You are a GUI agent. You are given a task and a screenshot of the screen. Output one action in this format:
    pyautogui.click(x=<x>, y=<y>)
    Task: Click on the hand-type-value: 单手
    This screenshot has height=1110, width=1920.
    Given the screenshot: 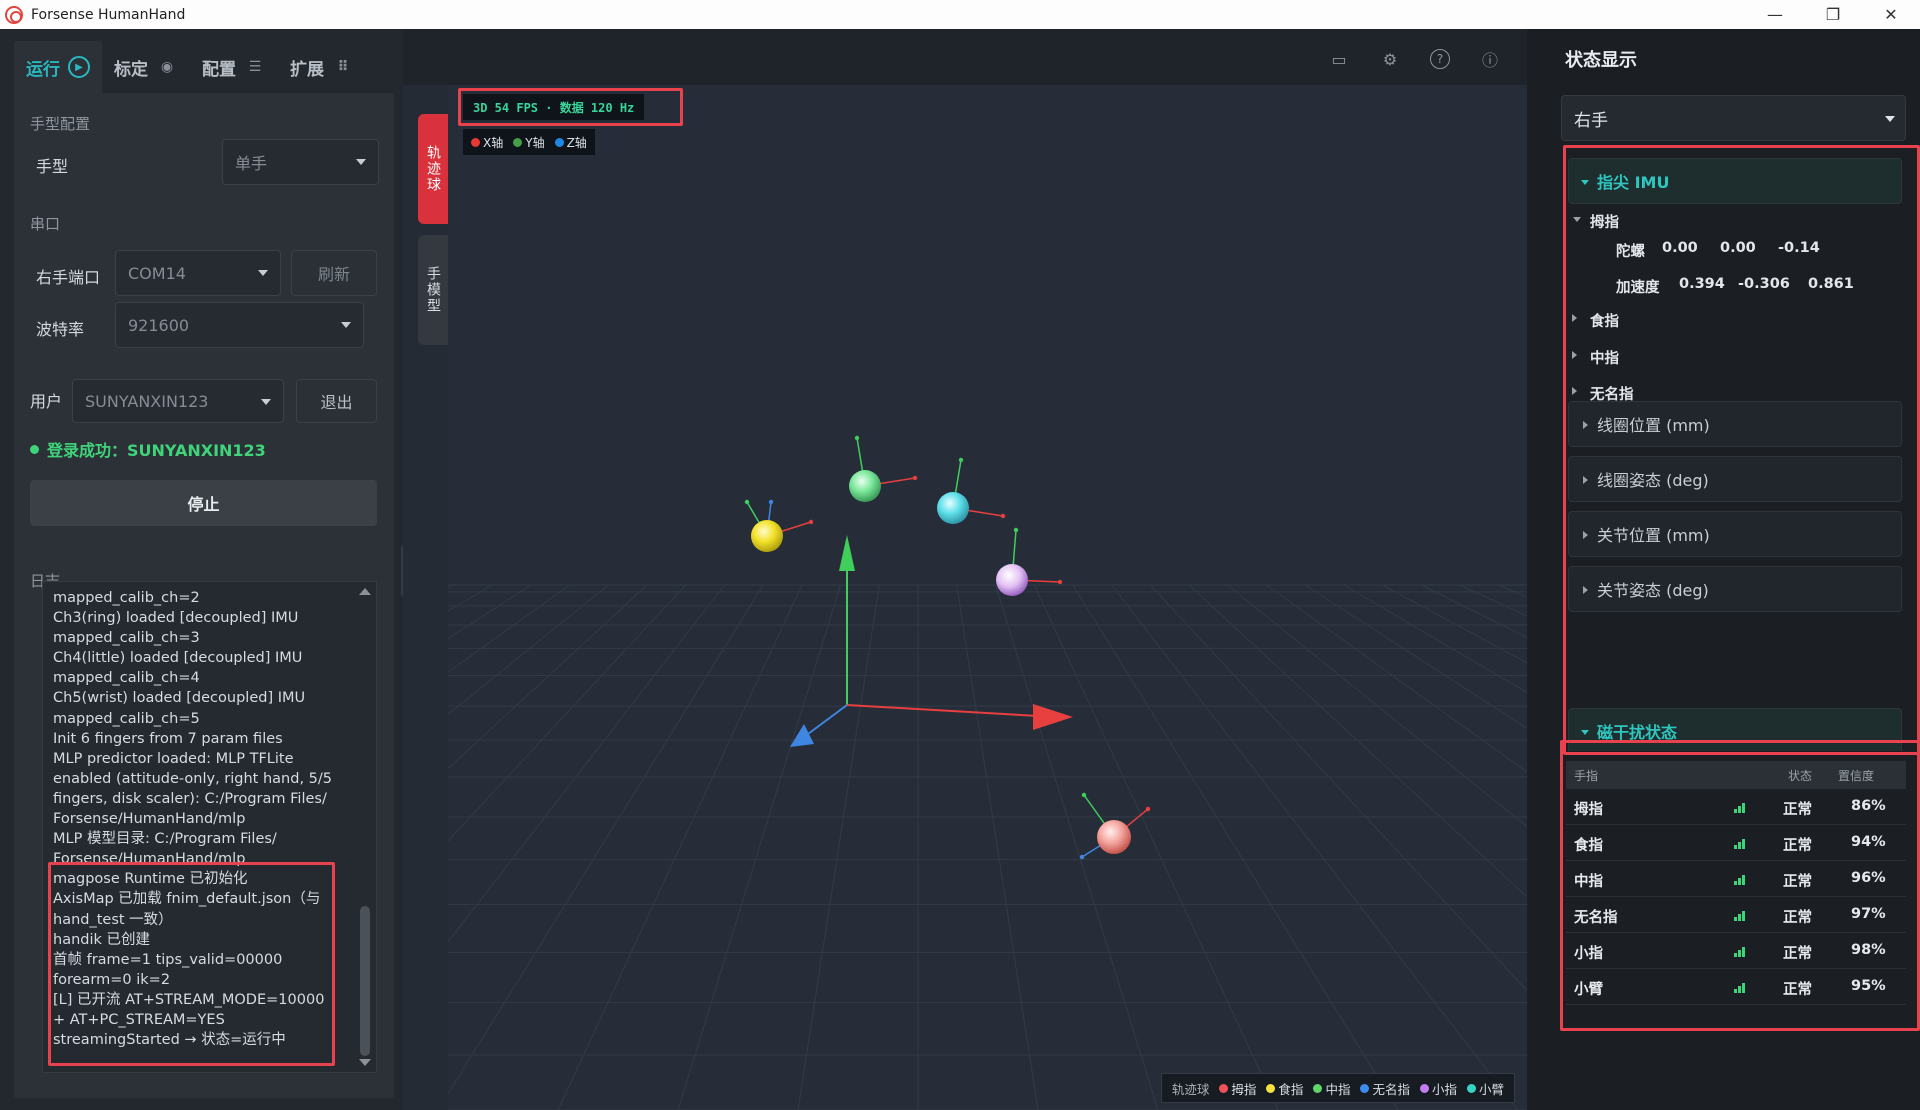 What is the action you would take?
    pyautogui.click(x=251, y=163)
    